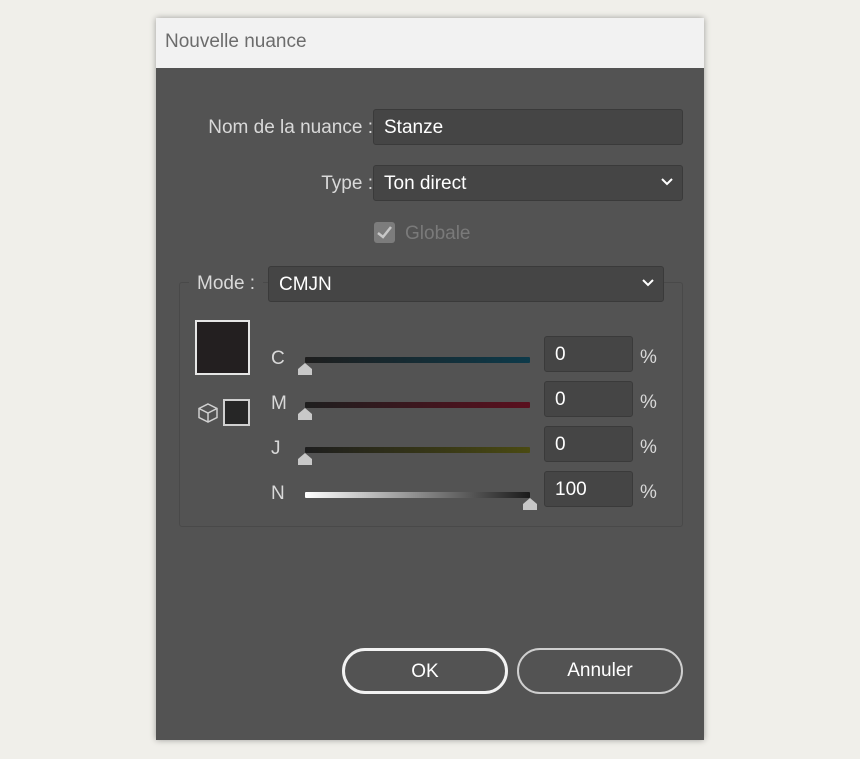 This screenshot has width=860, height=759. I want to click on dialog-title: Nouvelle nuance, so click(236, 41).